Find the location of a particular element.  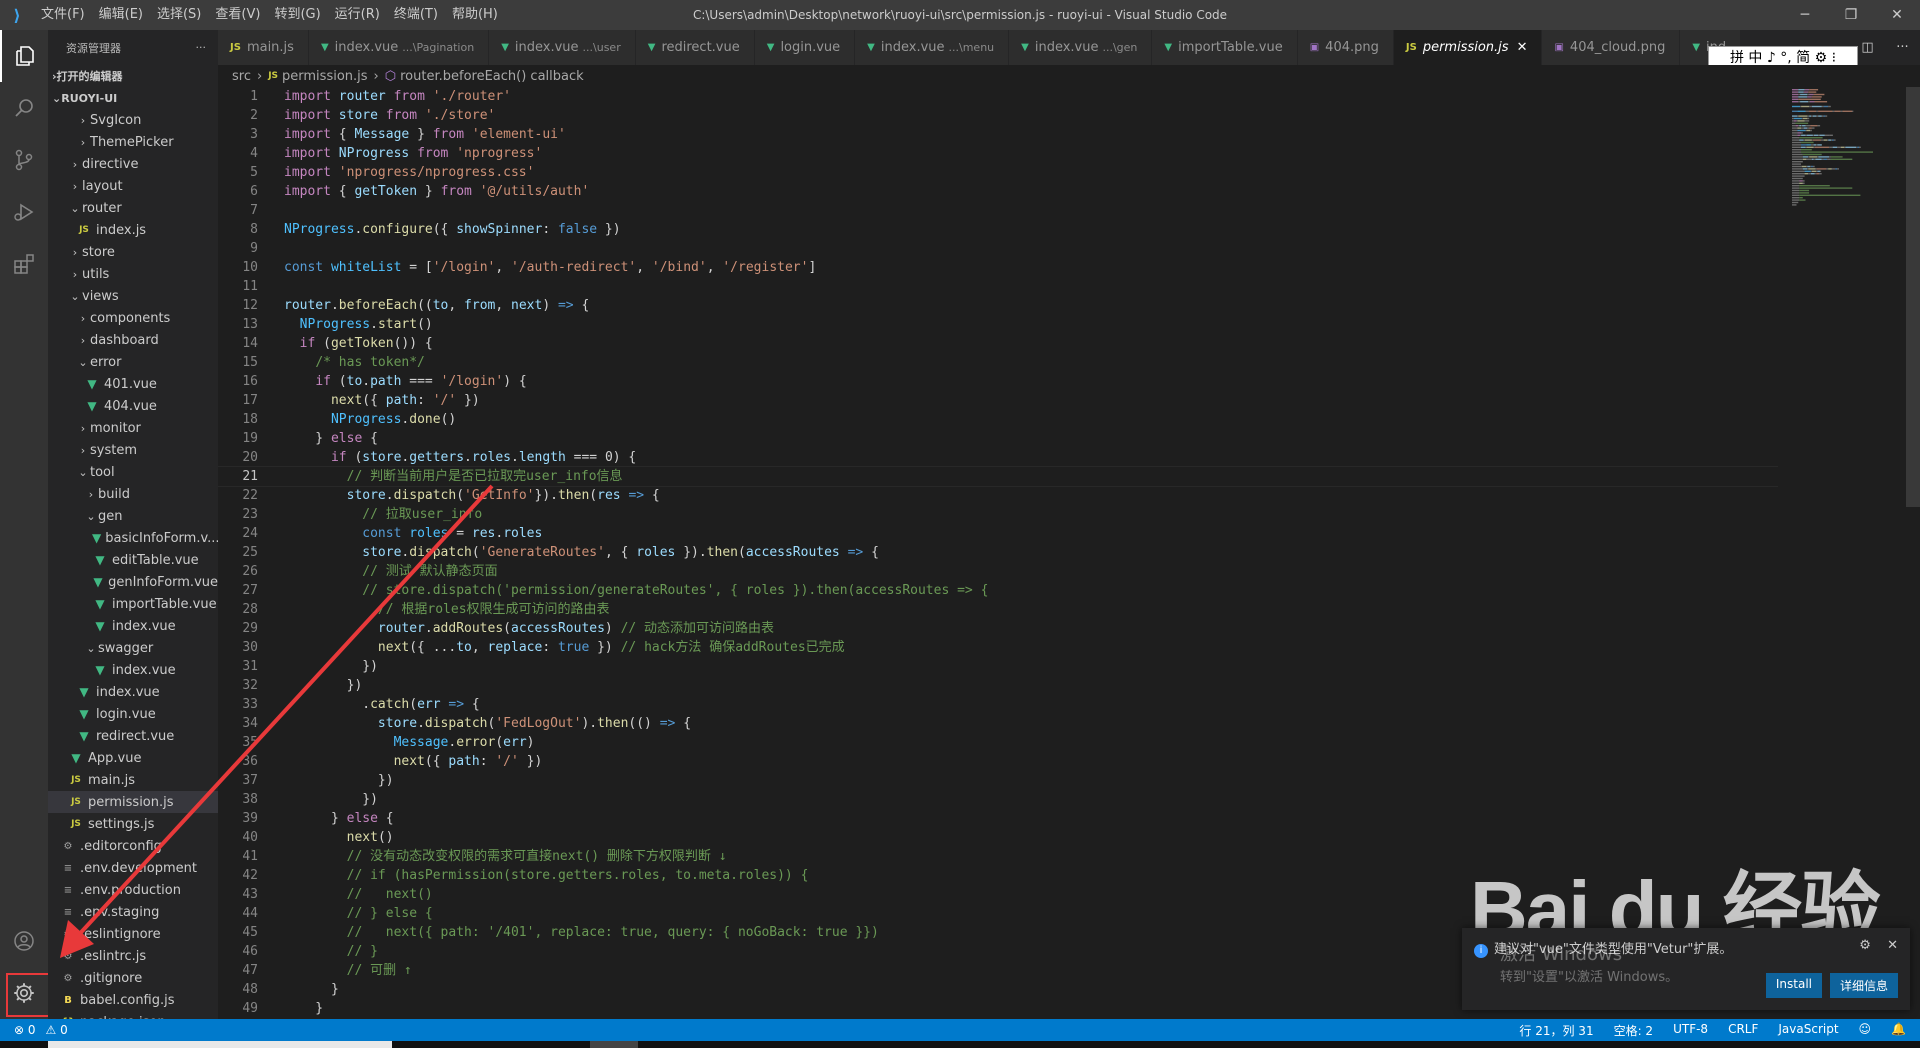

tree-file: ▼ login.vue is located at coordinates (133, 714).